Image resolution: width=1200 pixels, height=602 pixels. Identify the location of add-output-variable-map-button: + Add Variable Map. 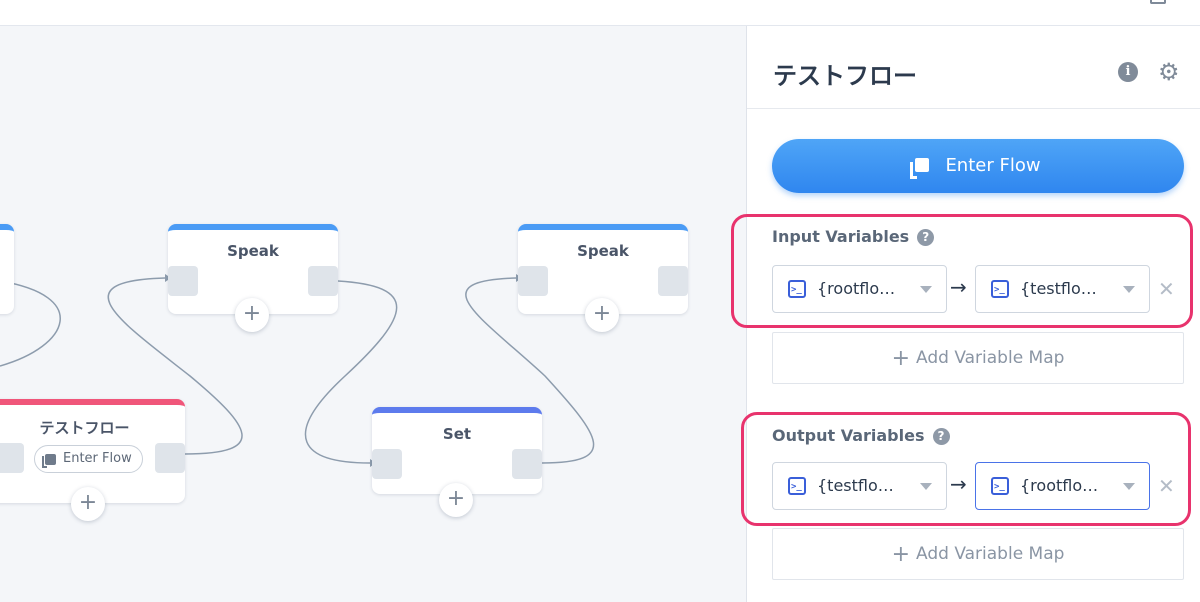
(978, 554).